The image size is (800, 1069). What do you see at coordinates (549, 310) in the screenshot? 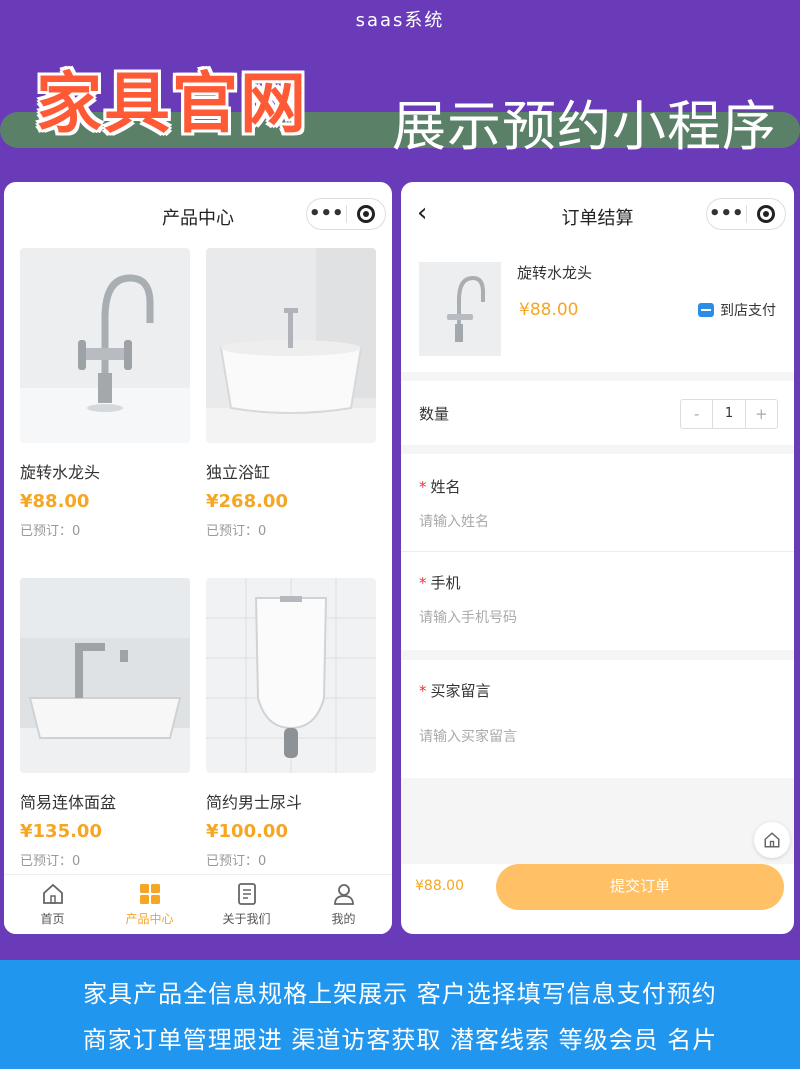
I see `order-item-price: ¥88.00` at bounding box center [549, 310].